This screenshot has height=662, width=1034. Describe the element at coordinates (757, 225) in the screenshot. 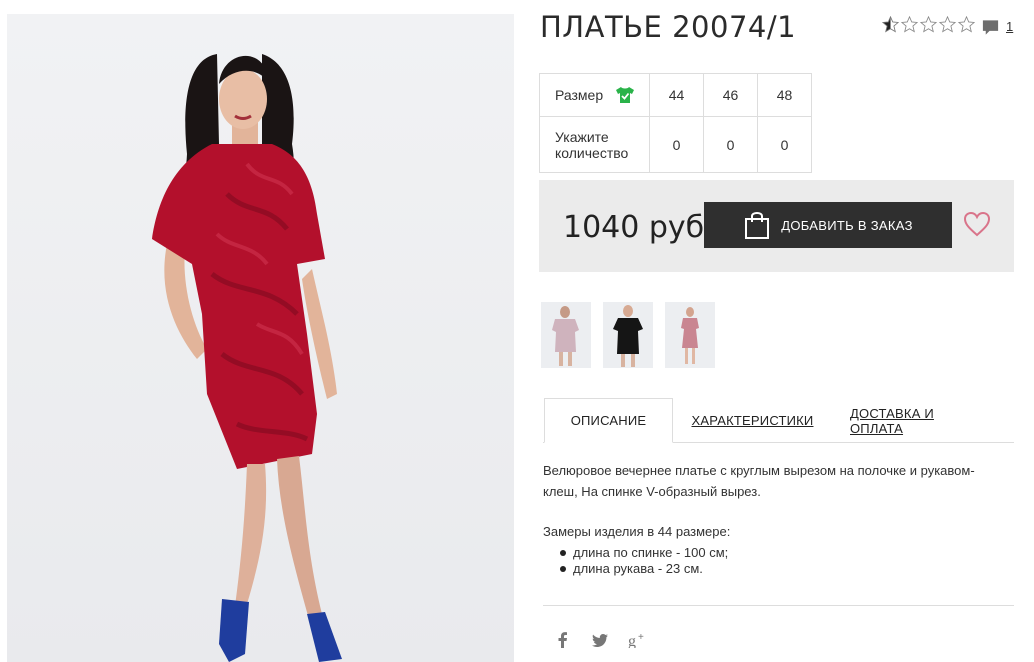

I see `shopping-bag-icon` at that location.